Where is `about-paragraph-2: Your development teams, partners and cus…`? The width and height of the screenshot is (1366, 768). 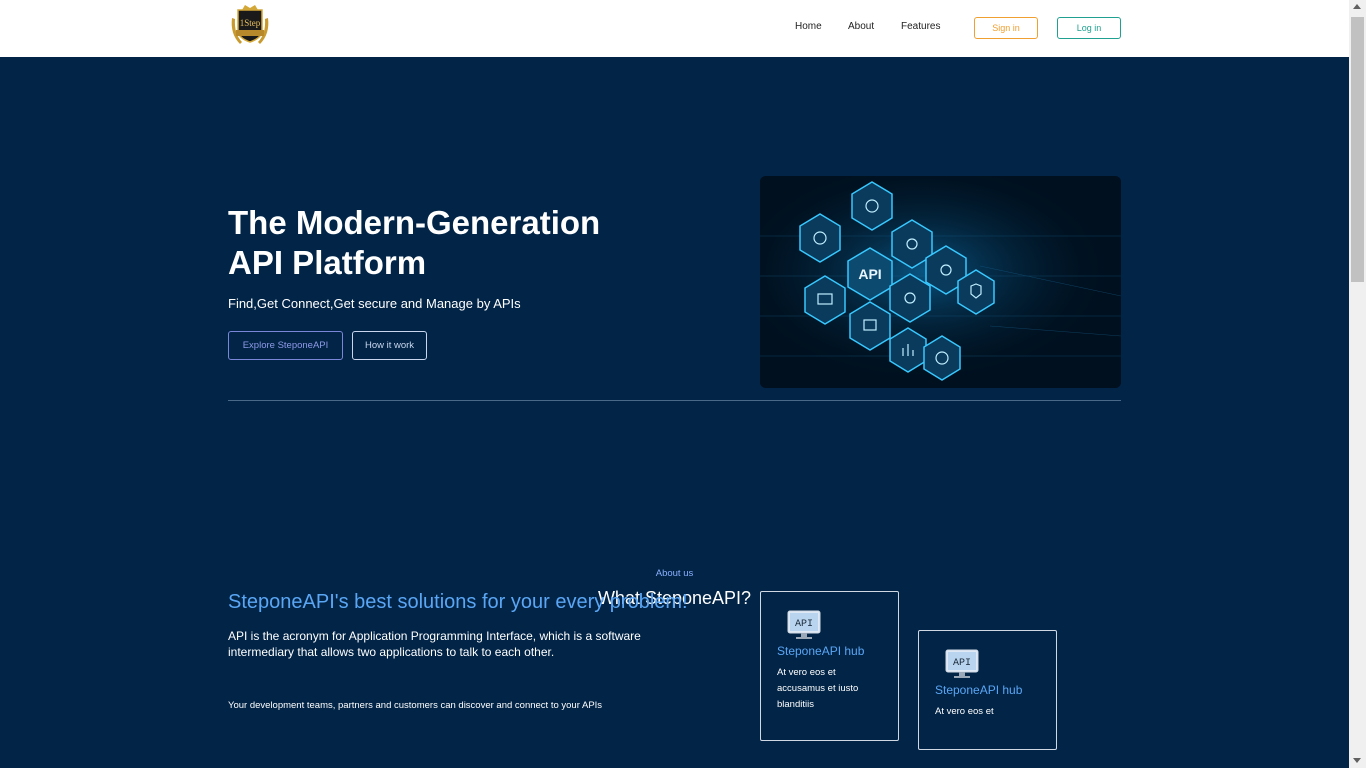
about-paragraph-2: Your development teams, partners and cus… is located at coordinates (415, 705).